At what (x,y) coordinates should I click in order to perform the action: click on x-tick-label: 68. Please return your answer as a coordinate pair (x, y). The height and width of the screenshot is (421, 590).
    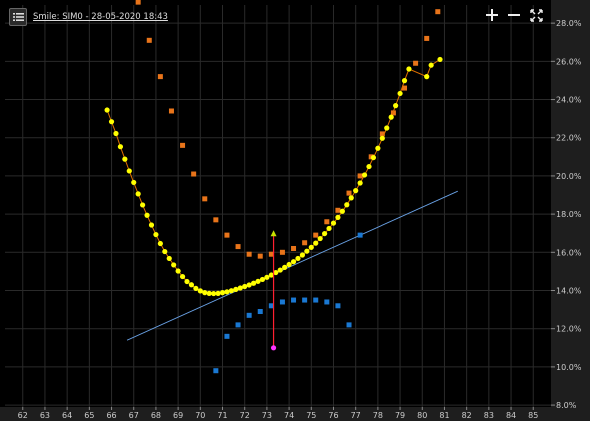
    Looking at the image, I should click on (156, 415).